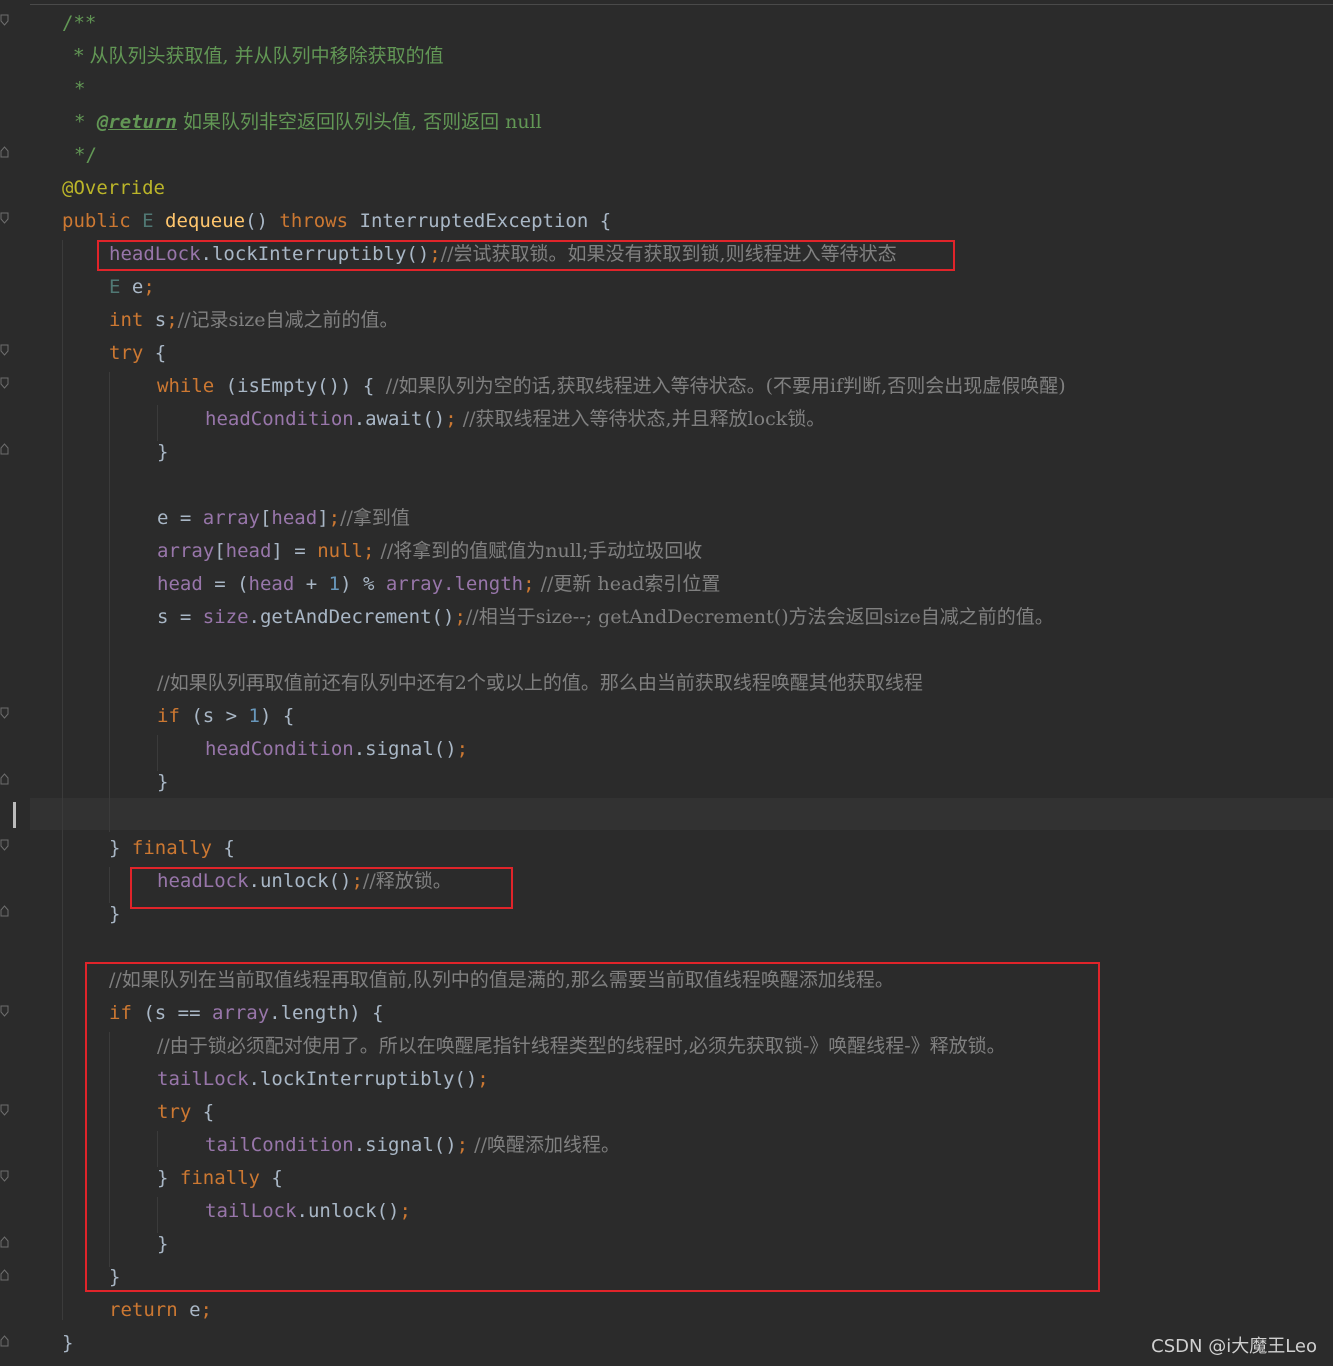 The width and height of the screenshot is (1333, 1366). Describe the element at coordinates (311, 584) in the screenshot. I see `code-text: +` at that location.